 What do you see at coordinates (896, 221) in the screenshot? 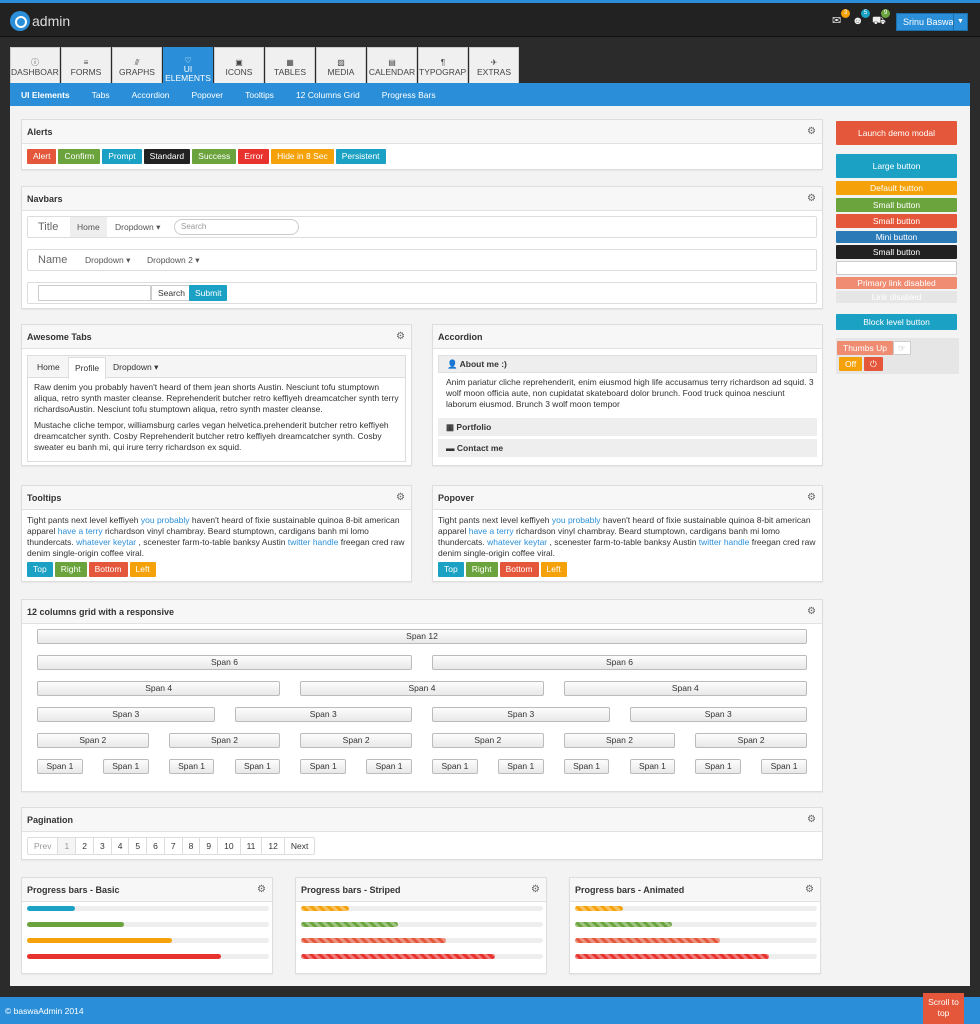
I see `small-button-red: Small button` at bounding box center [896, 221].